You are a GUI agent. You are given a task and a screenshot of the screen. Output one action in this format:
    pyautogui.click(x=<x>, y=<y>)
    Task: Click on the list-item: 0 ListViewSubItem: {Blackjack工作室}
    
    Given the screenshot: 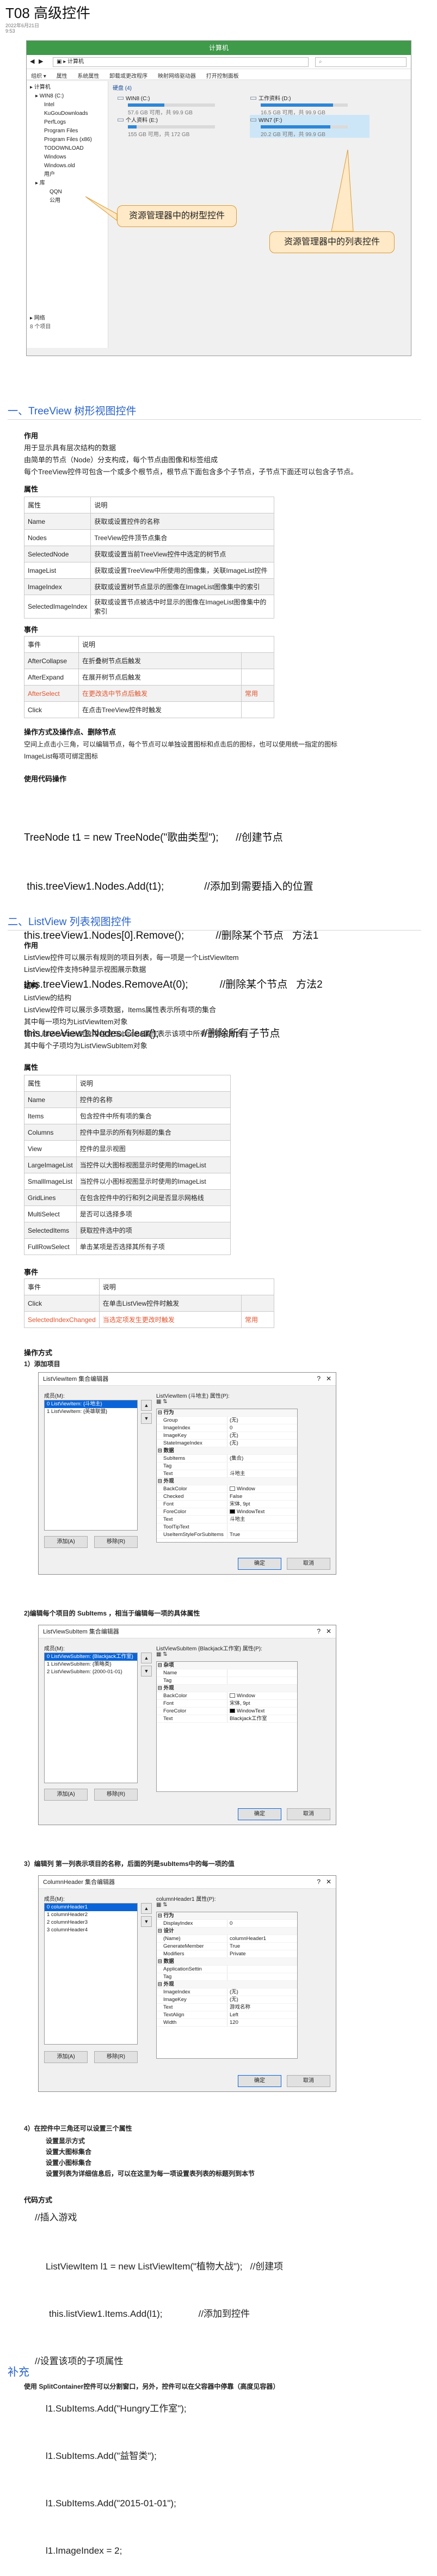 What is the action you would take?
    pyautogui.click(x=91, y=1657)
    